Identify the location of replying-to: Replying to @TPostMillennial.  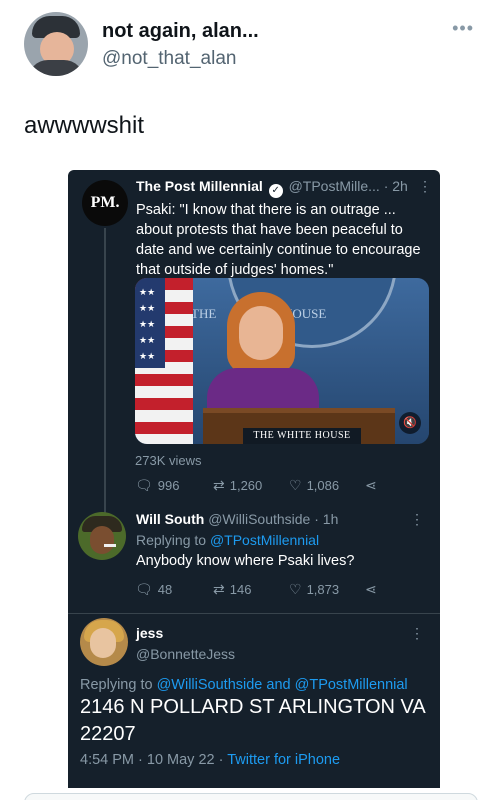
(227, 540).